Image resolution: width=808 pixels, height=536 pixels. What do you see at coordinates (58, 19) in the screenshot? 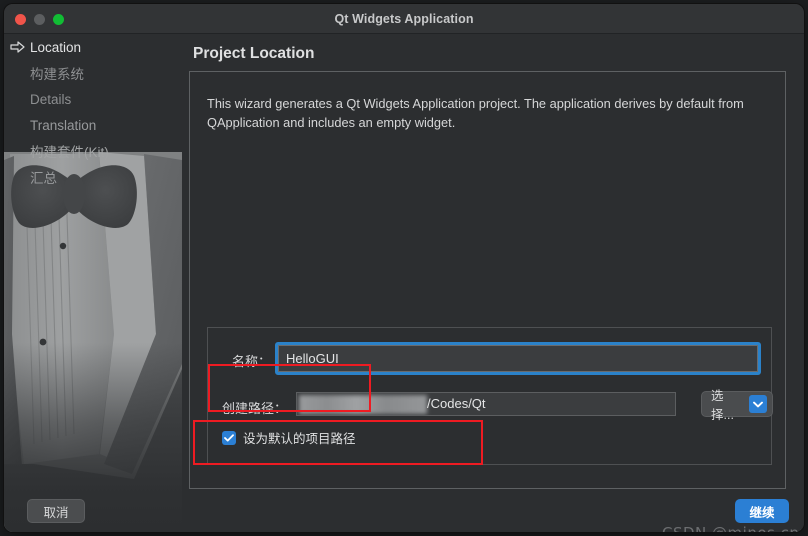
I see `zoom-button` at bounding box center [58, 19].